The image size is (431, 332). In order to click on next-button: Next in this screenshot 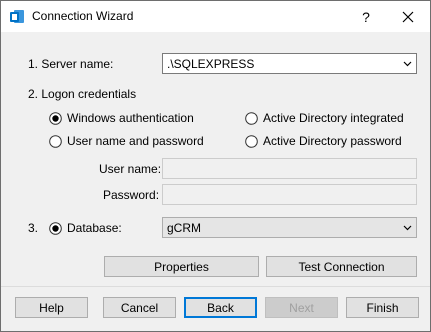, I will do `click(301, 307)`.